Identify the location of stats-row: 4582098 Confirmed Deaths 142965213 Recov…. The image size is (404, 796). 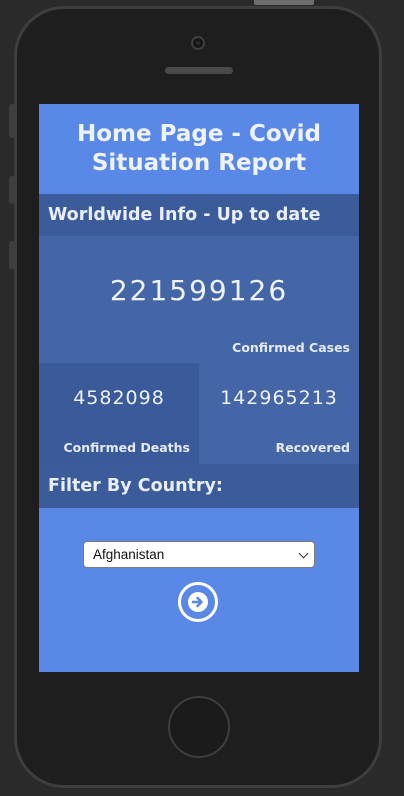
(199, 413).